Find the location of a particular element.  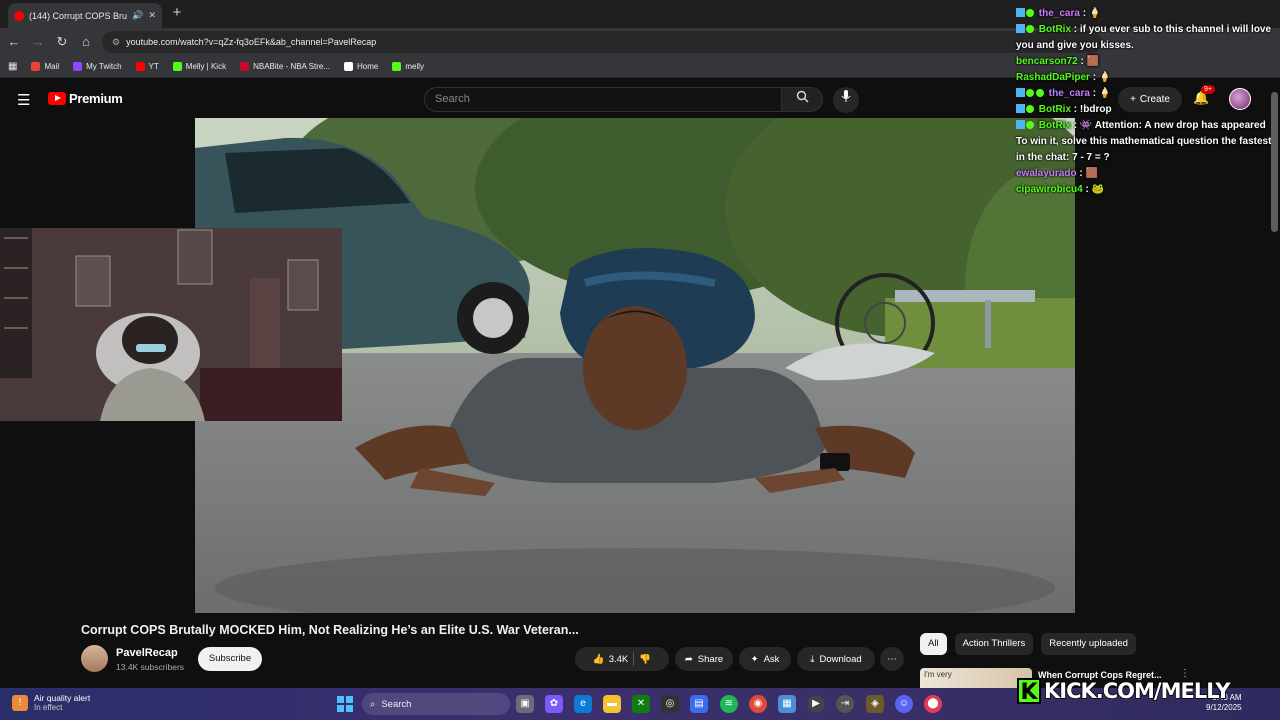

copilot-icon: ✿ is located at coordinates (554, 704).